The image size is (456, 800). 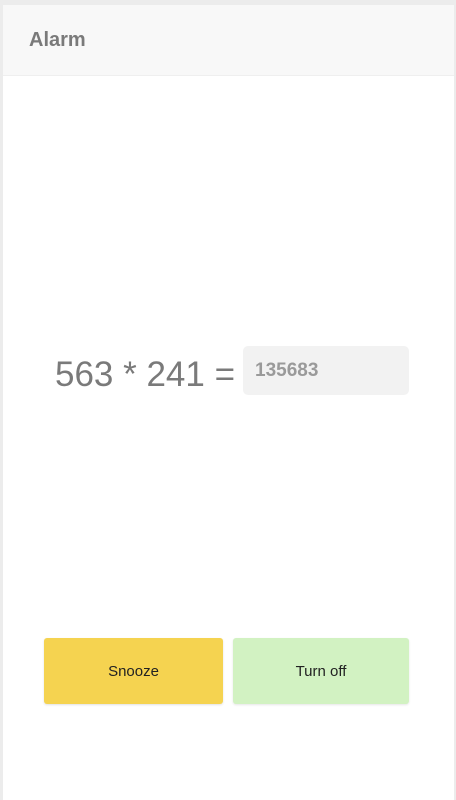 What do you see at coordinates (145, 374) in the screenshot?
I see `math-question: 563 * 241 =` at bounding box center [145, 374].